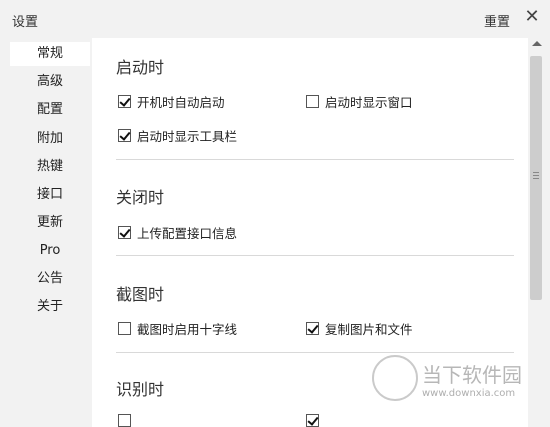  I want to click on section-title-screenshot: 截图时, so click(140, 294).